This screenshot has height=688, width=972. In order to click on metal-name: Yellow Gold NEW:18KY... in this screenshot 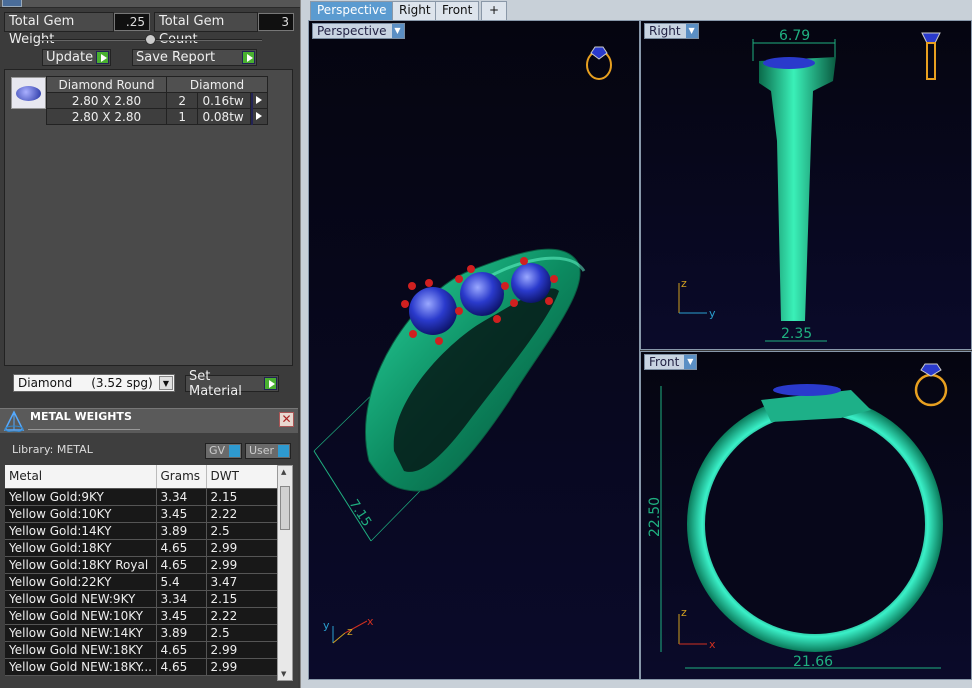, I will do `click(81, 667)`.